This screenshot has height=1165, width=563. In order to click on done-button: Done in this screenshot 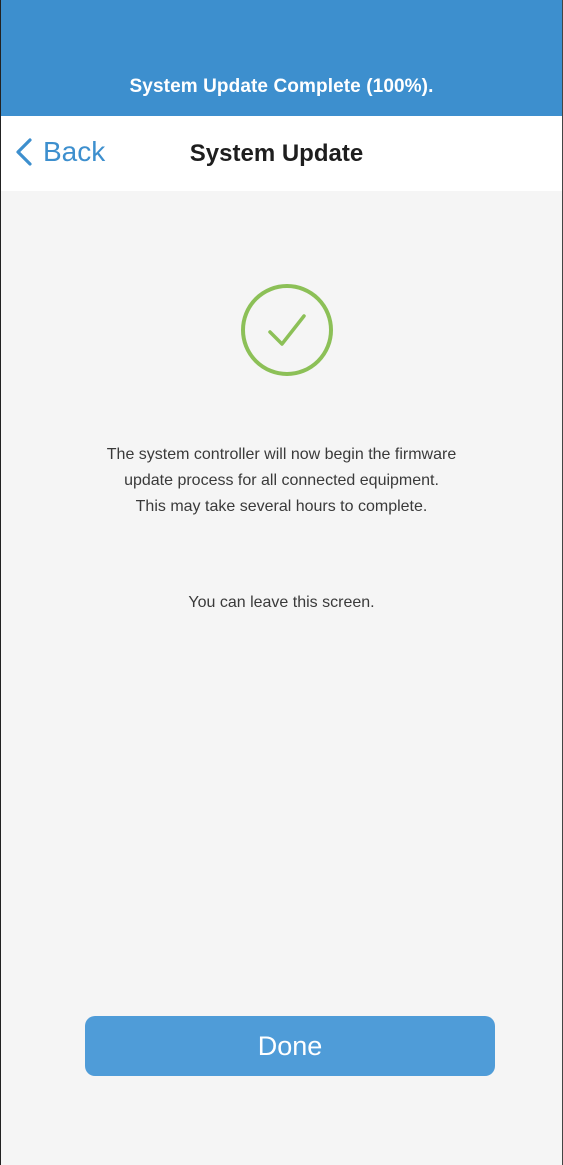, I will do `click(290, 1046)`.